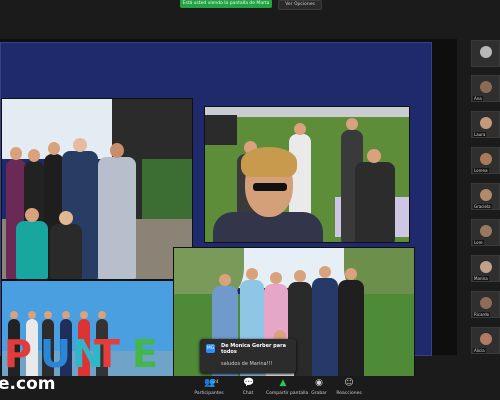 This screenshot has height=400, width=500. I want to click on watermark: e.com, so click(28, 384).